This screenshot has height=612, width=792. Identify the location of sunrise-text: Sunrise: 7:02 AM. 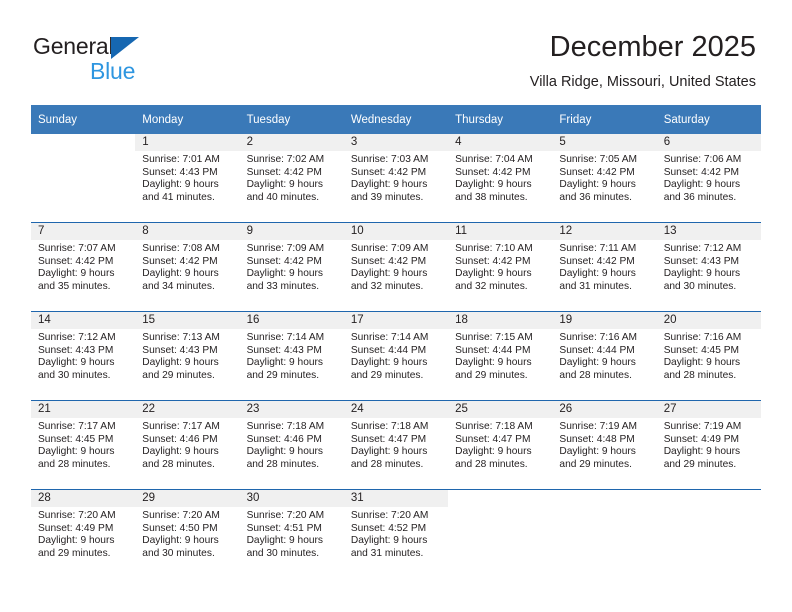
(285, 159).